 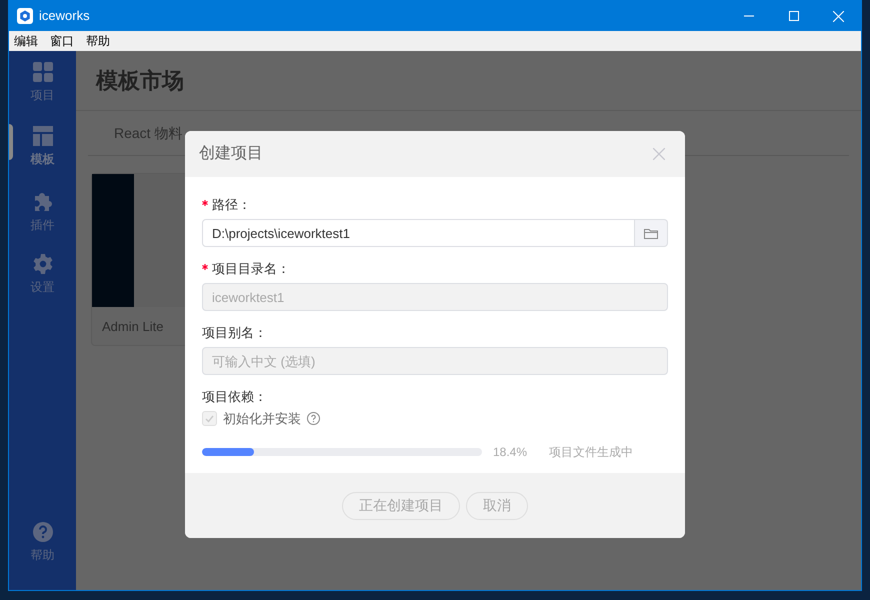 I want to click on checkbox-label: 初始化并安装, so click(x=262, y=419).